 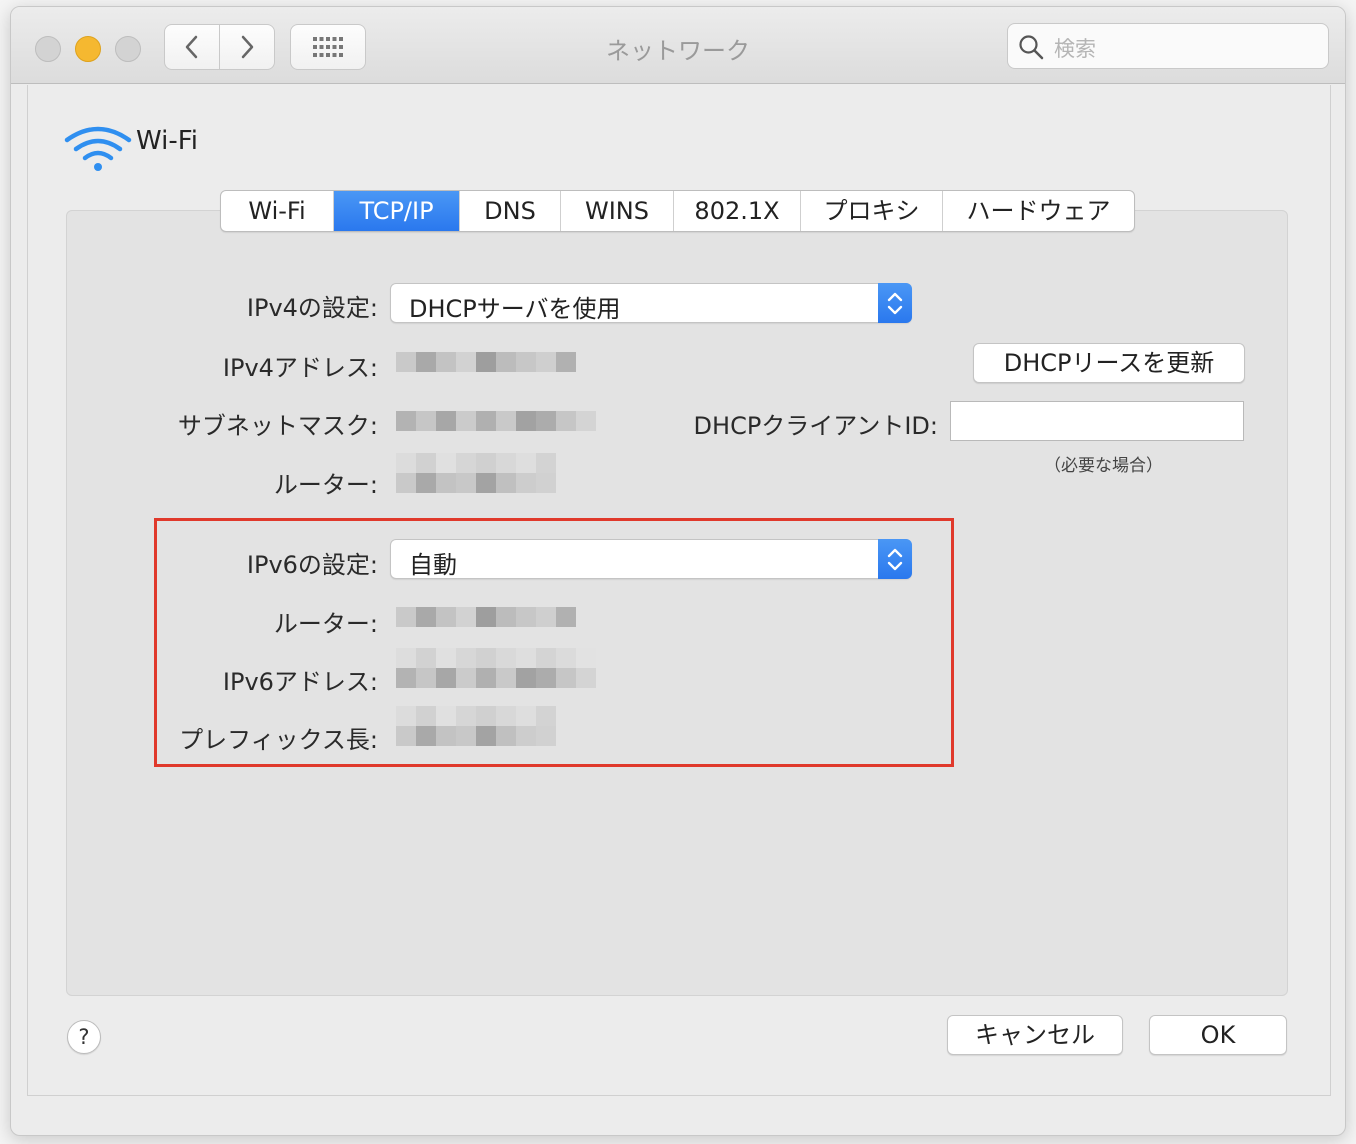 I want to click on prefix-length-value-redacted, so click(x=476, y=726).